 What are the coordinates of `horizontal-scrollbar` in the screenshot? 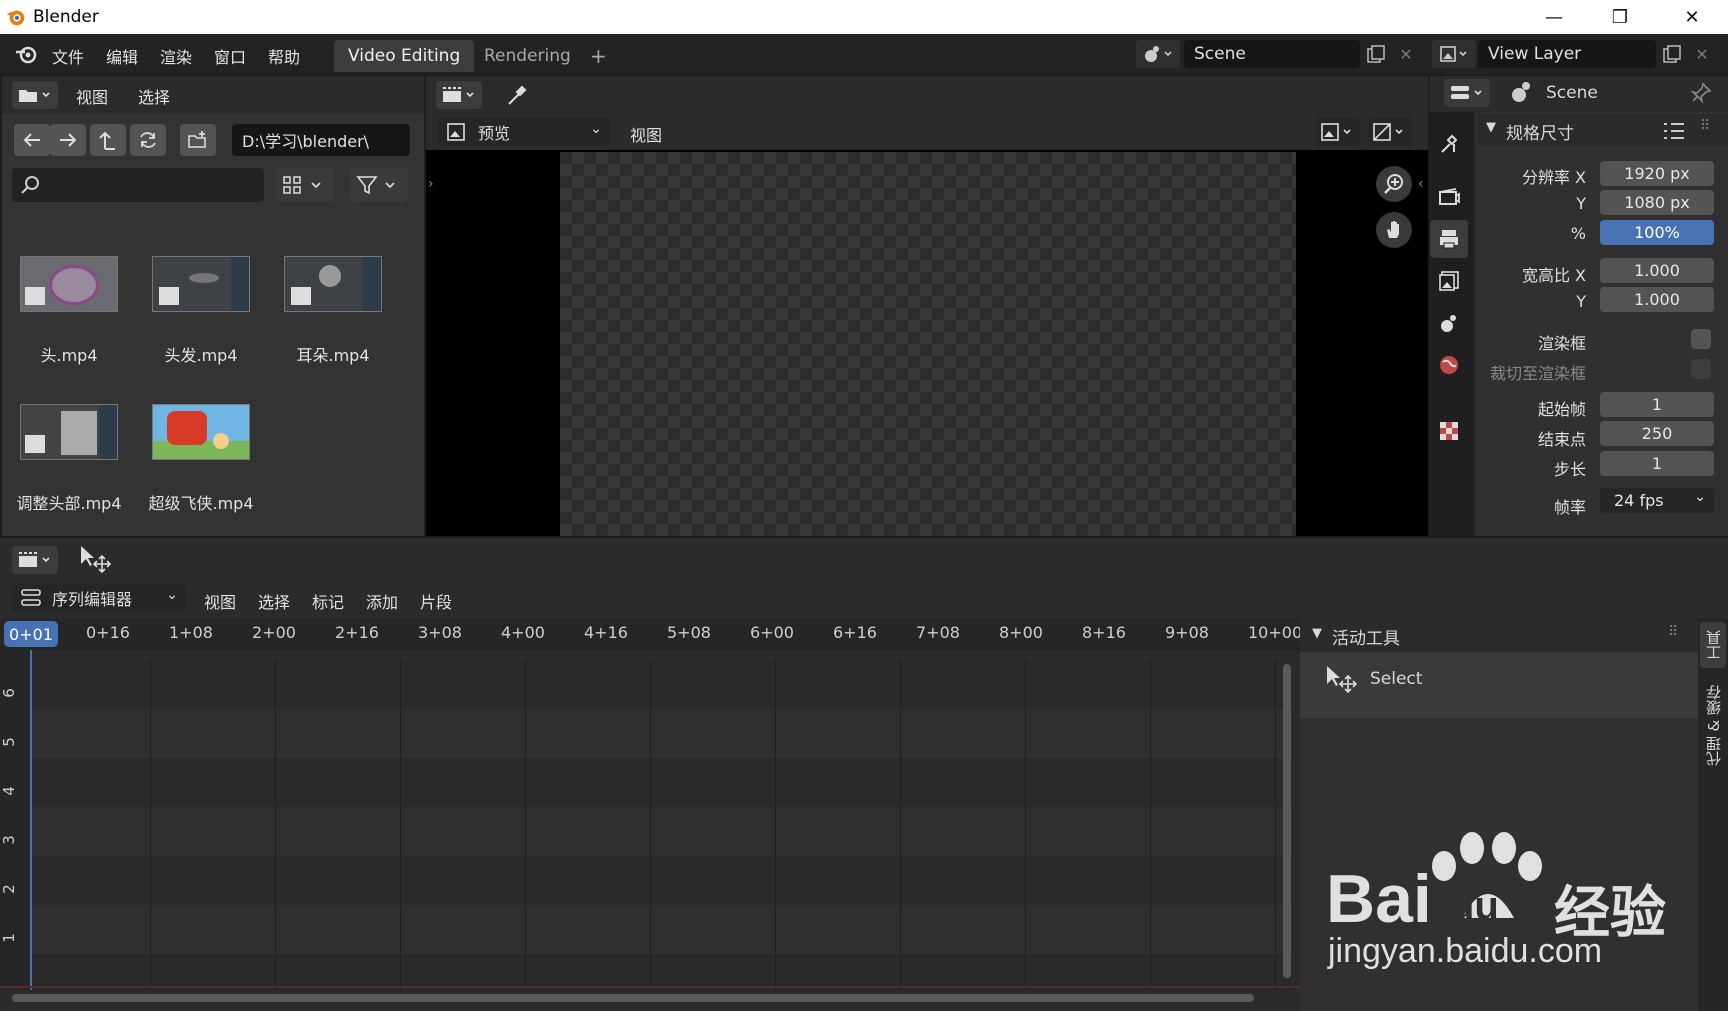 It's located at (633, 998).